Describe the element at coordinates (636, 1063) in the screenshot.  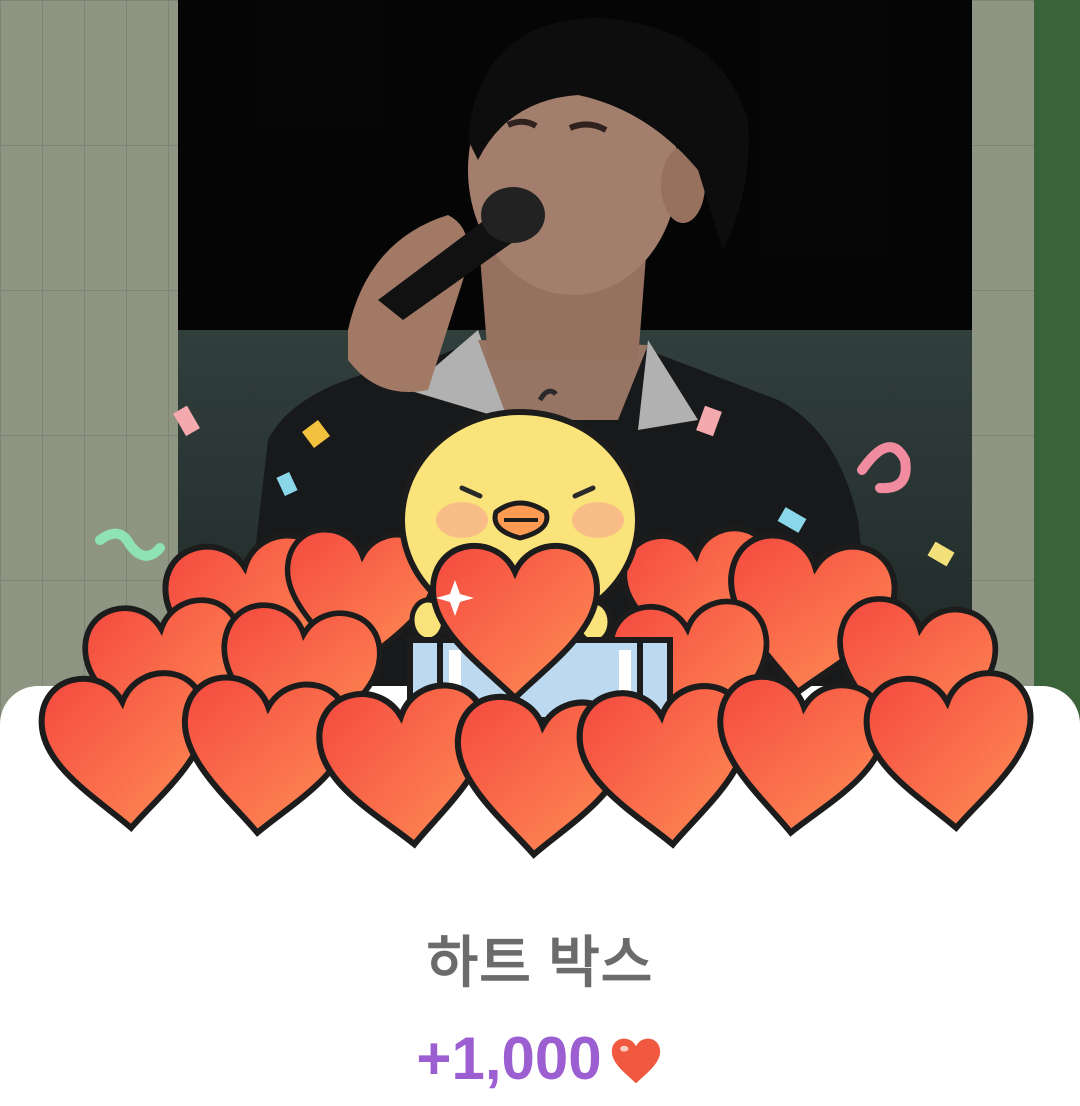
I see `heart-icon` at that location.